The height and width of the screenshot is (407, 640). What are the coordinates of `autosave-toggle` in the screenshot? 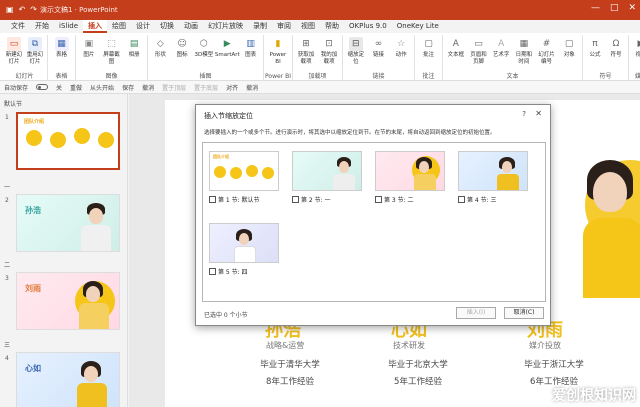 It's located at (42, 87).